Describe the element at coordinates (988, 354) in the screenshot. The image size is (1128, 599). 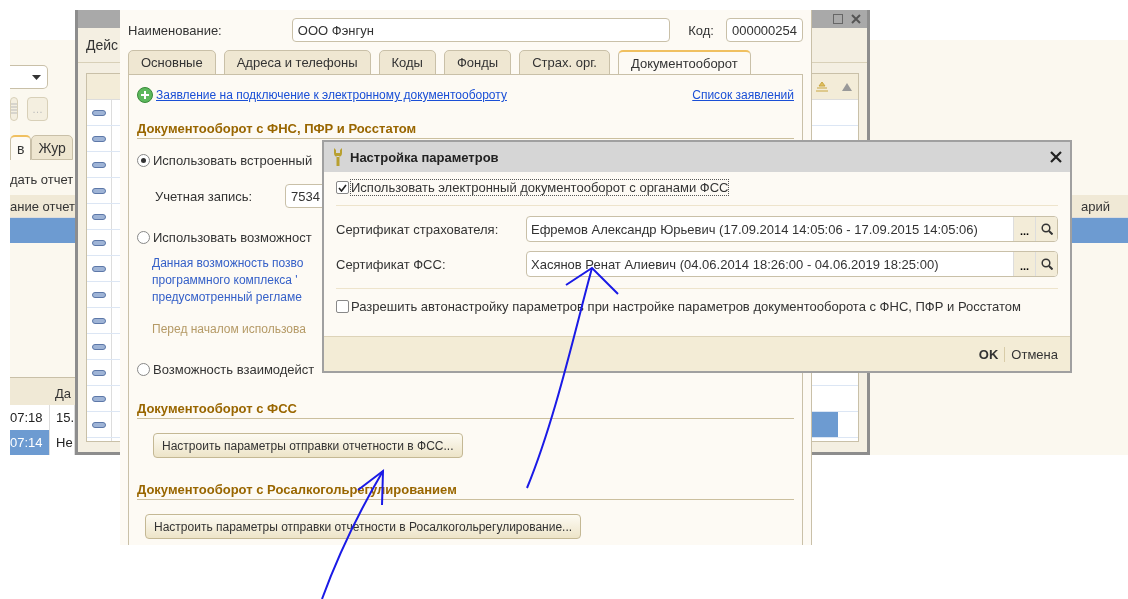
I see `dialog-button: OK` at that location.